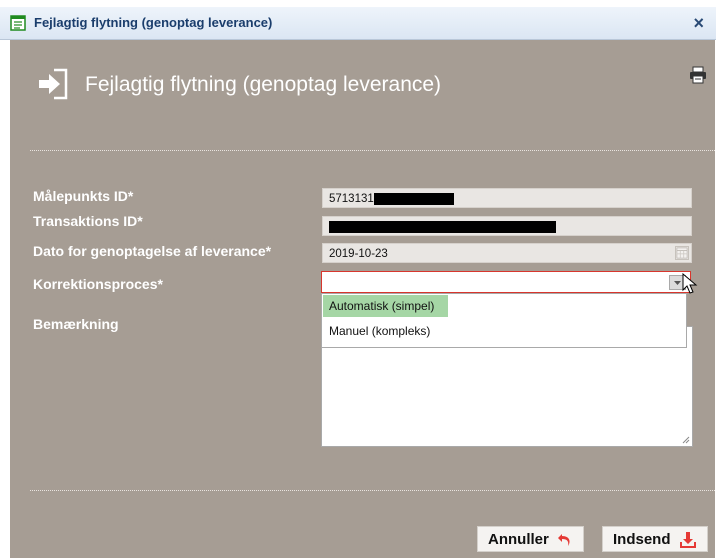  What do you see at coordinates (153, 22) in the screenshot?
I see `window-title: Fejlagtig flytning (genoptag leverance)` at bounding box center [153, 22].